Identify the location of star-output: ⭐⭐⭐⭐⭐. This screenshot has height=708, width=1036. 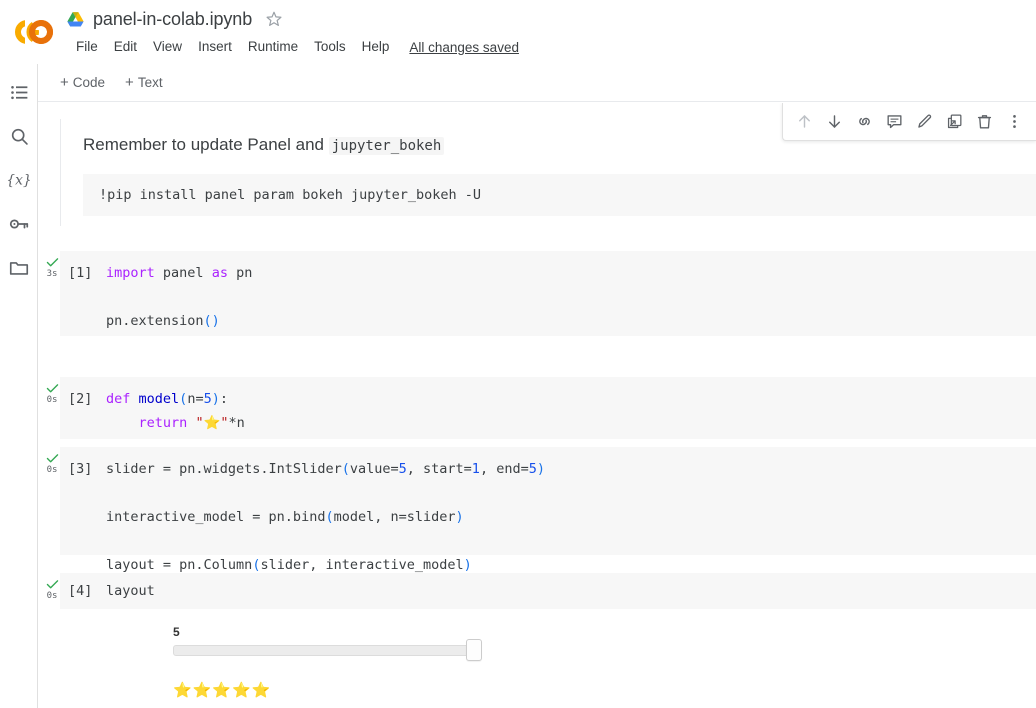
(222, 690).